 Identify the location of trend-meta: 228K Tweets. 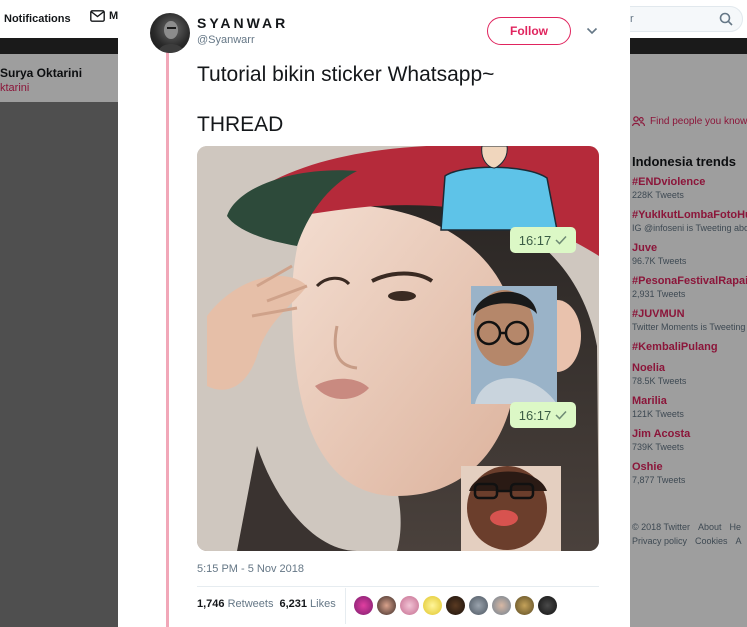
(658, 195).